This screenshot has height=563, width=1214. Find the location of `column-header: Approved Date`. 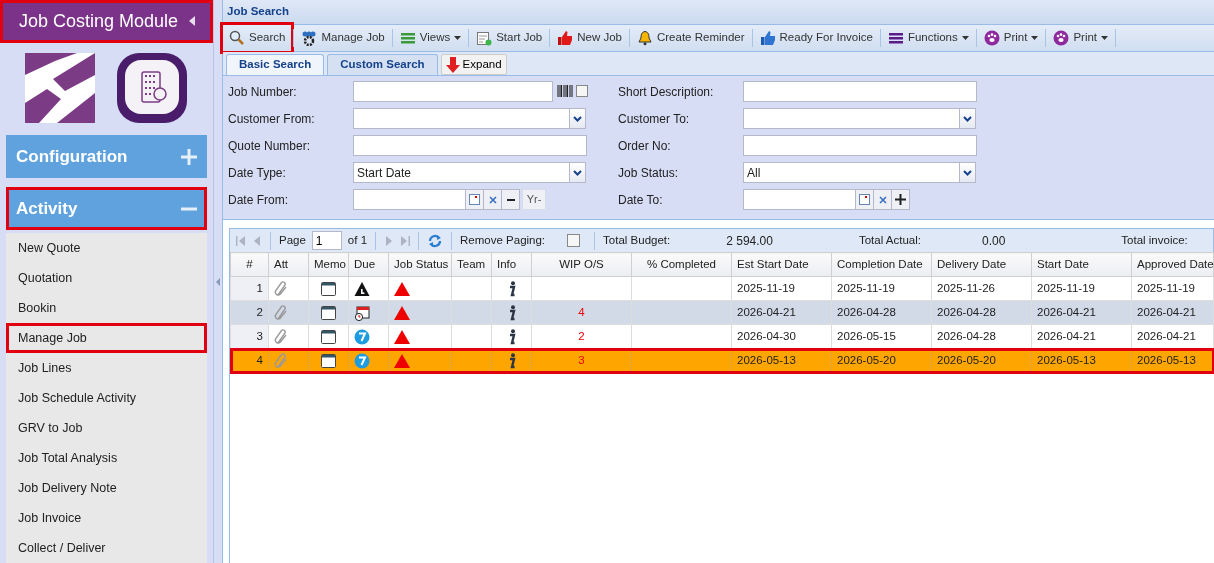

column-header: Approved Date is located at coordinates (1172, 264).